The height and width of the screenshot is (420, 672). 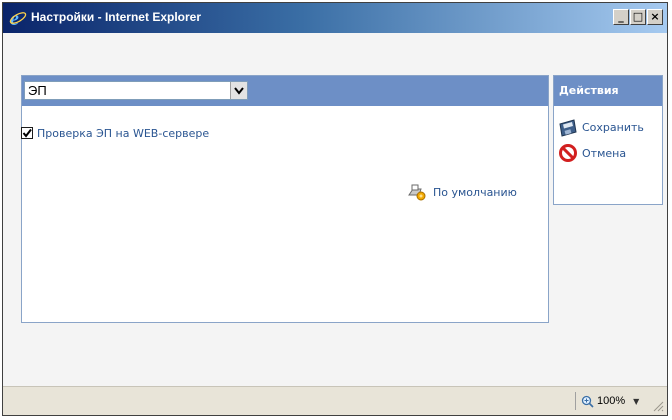 I want to click on signature-check-label: Проверка ЭП на WEB-сервере, so click(x=123, y=133).